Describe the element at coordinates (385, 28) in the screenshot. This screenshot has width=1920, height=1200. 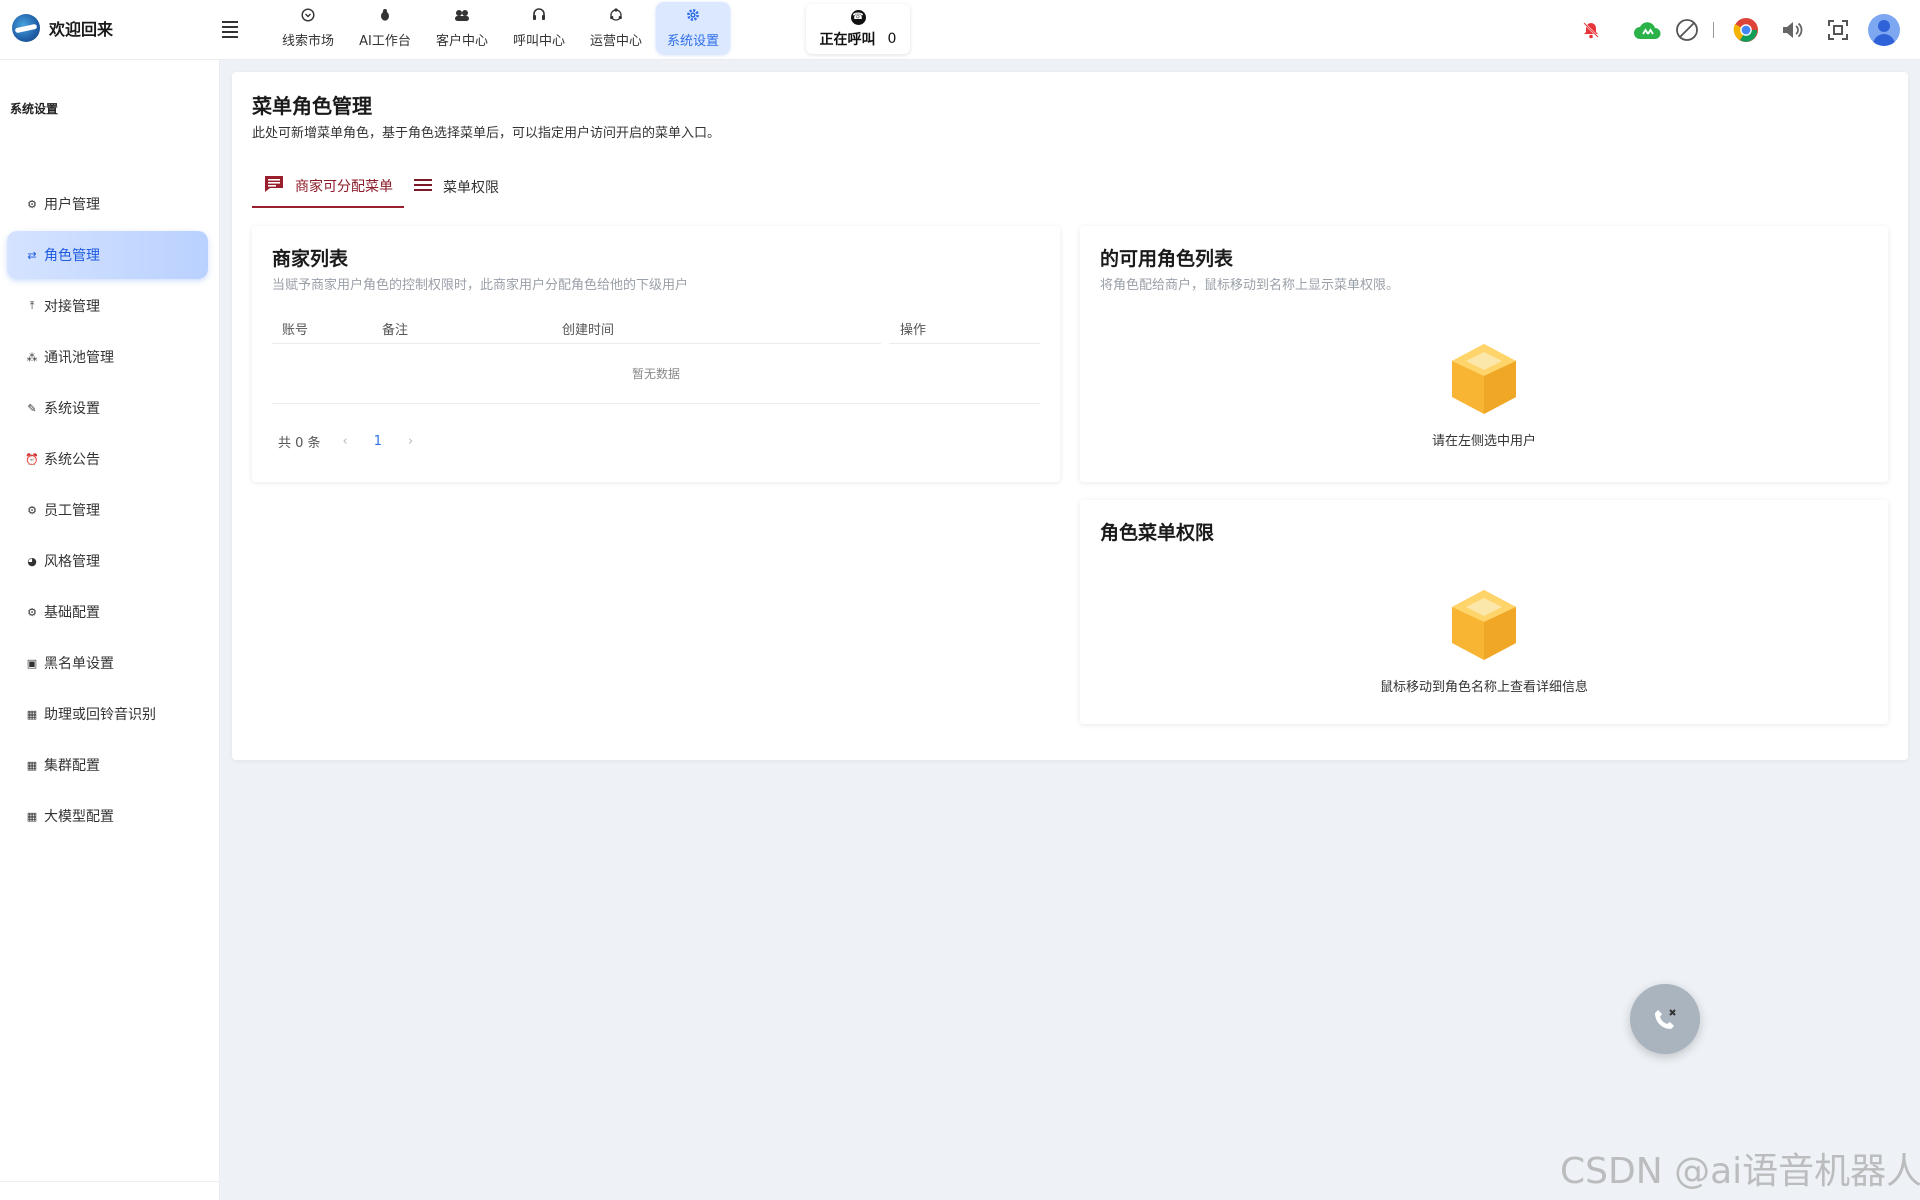
I see `nav-item-ai-workbench: AI工作台` at that location.